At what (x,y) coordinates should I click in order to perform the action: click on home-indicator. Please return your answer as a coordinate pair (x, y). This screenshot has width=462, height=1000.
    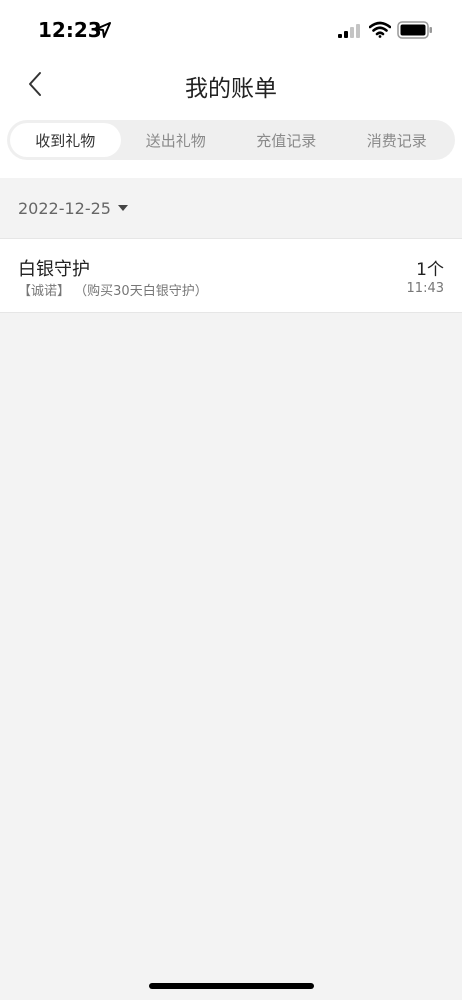
    Looking at the image, I should click on (231, 986).